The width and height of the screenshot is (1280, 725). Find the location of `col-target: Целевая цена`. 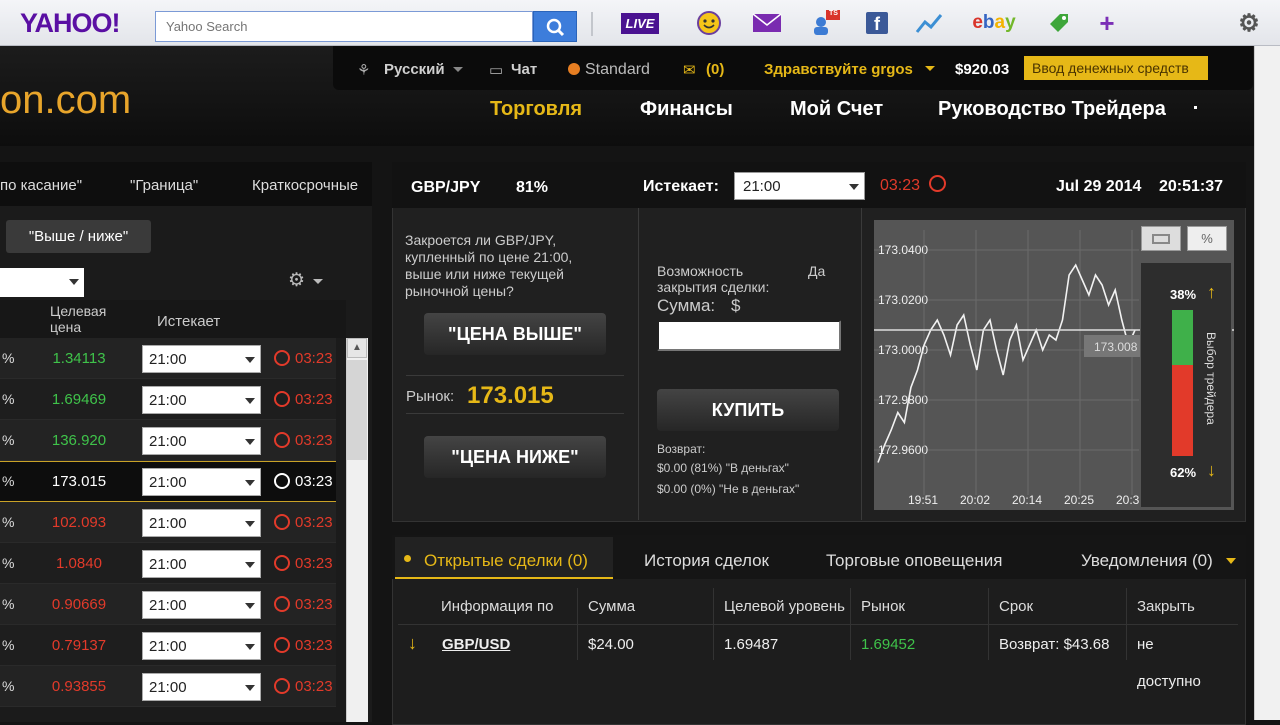

col-target: Целевая цена is located at coordinates (78, 319).